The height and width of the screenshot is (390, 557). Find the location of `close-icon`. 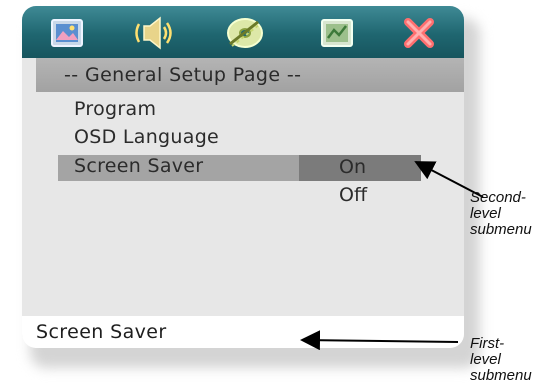

close-icon is located at coordinates (419, 33).